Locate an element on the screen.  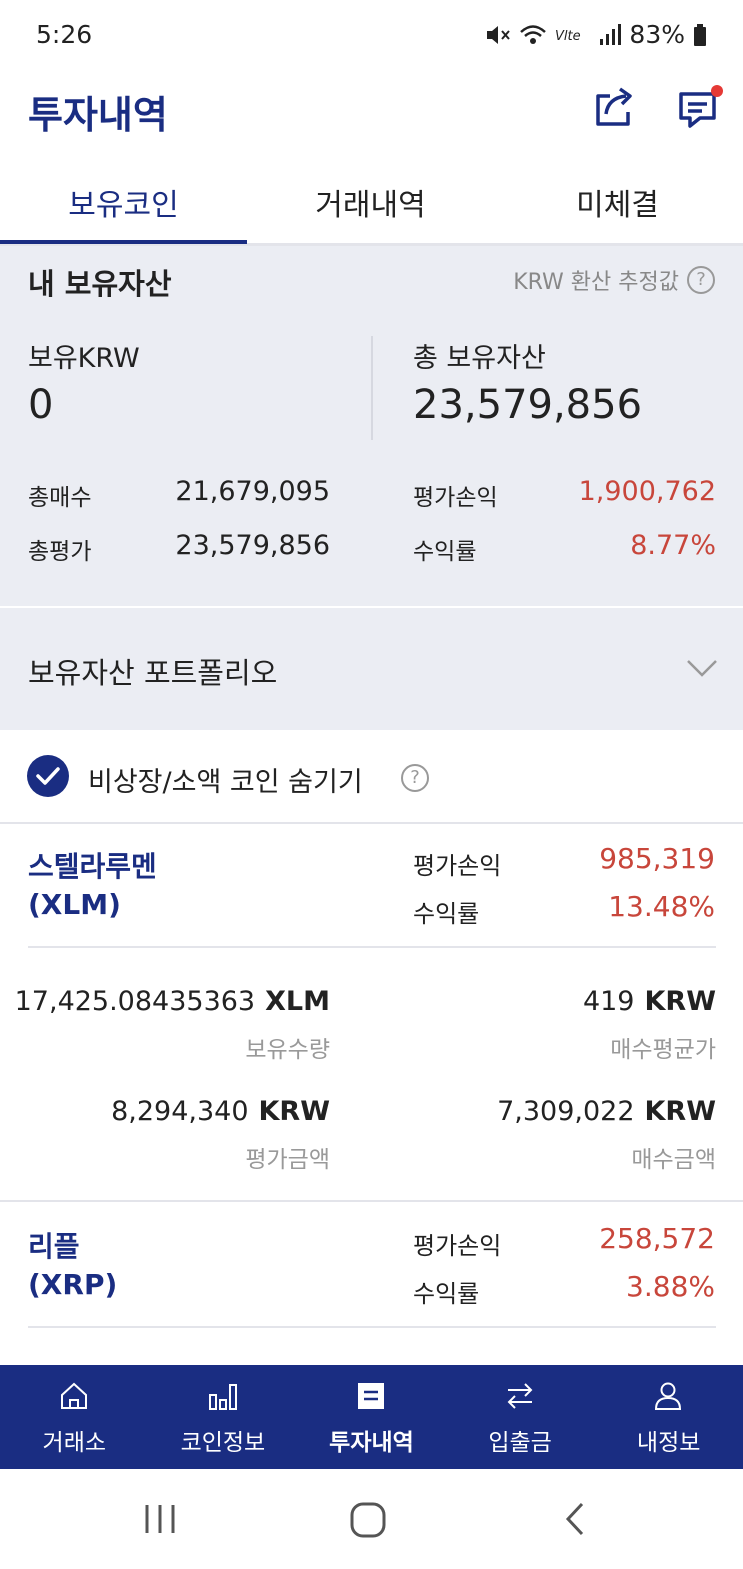
tab-pending: 미체결 is located at coordinates (617, 202).